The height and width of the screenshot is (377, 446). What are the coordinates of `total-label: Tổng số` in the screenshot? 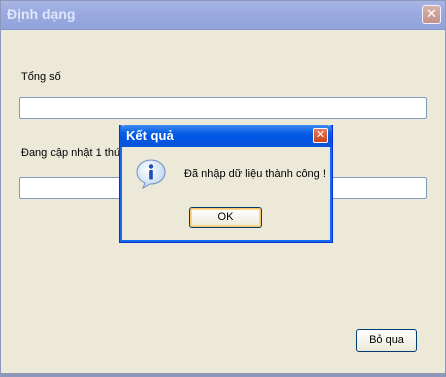 It's located at (41, 77).